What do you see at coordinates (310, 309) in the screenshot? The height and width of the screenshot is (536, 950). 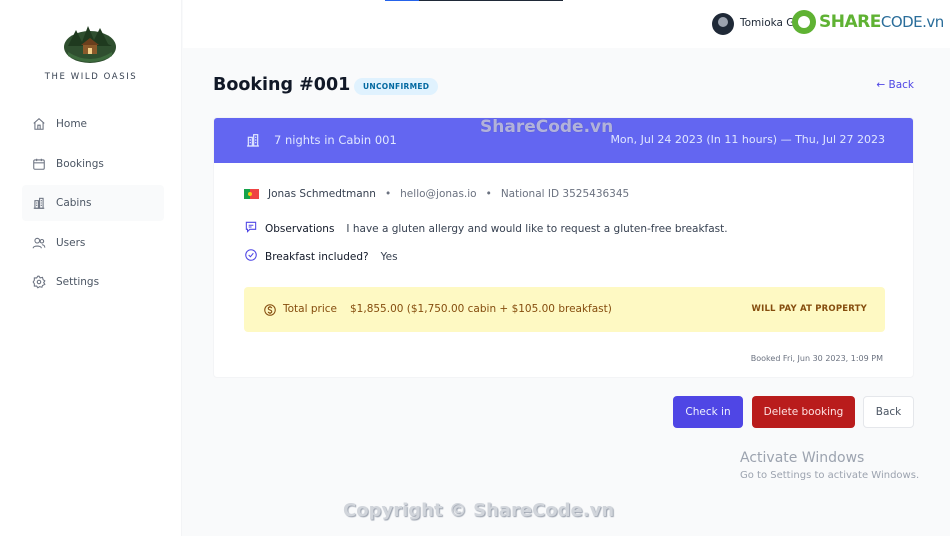 I see `price-label: Total price` at bounding box center [310, 309].